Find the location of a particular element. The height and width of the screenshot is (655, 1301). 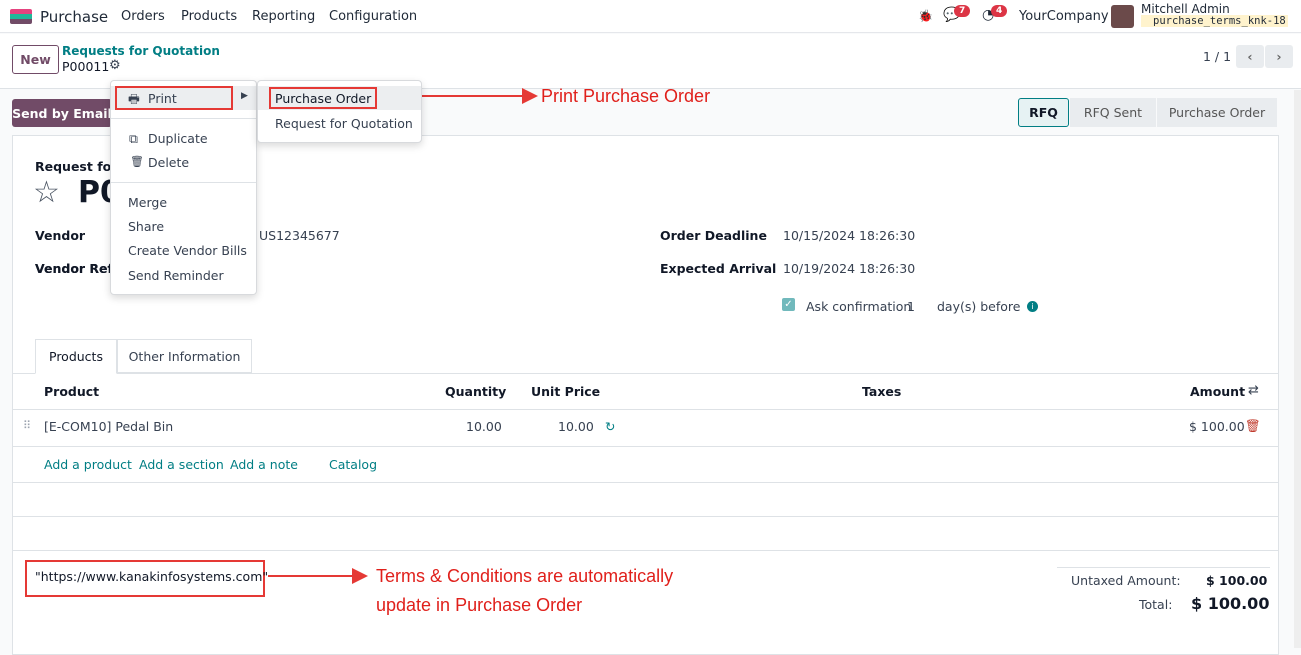

tab-products-label: Products is located at coordinates (76, 356).